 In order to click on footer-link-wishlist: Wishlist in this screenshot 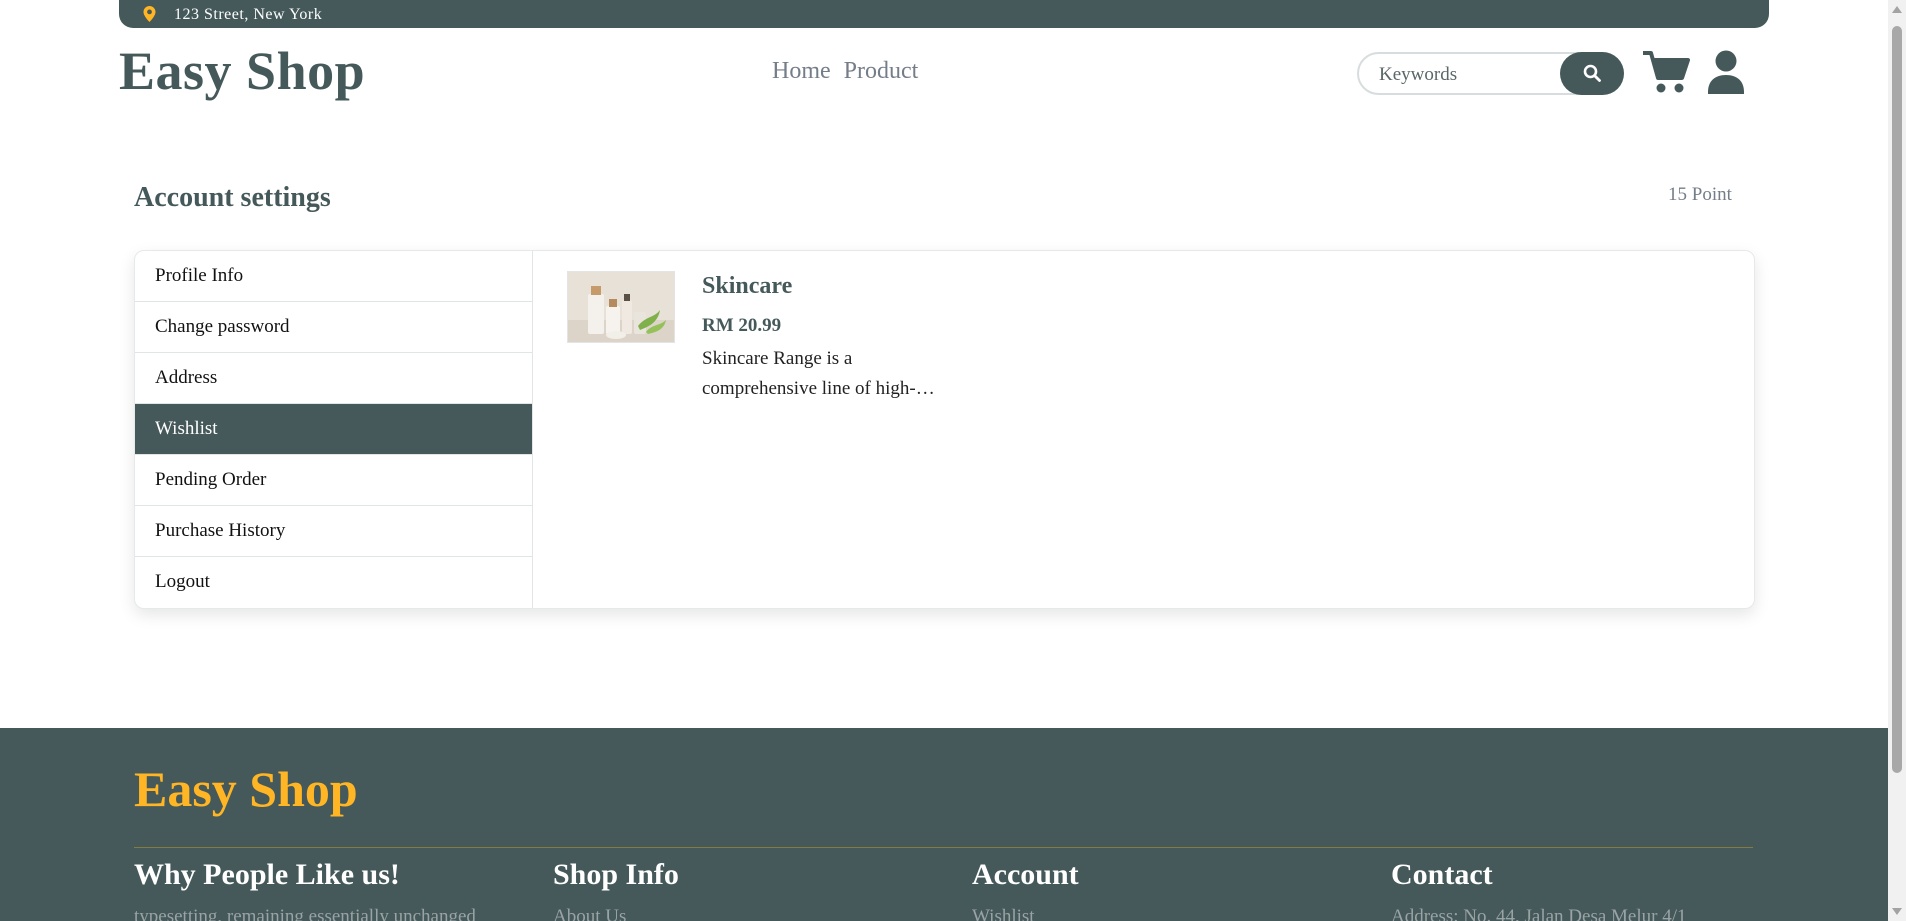, I will do `click(1025, 913)`.